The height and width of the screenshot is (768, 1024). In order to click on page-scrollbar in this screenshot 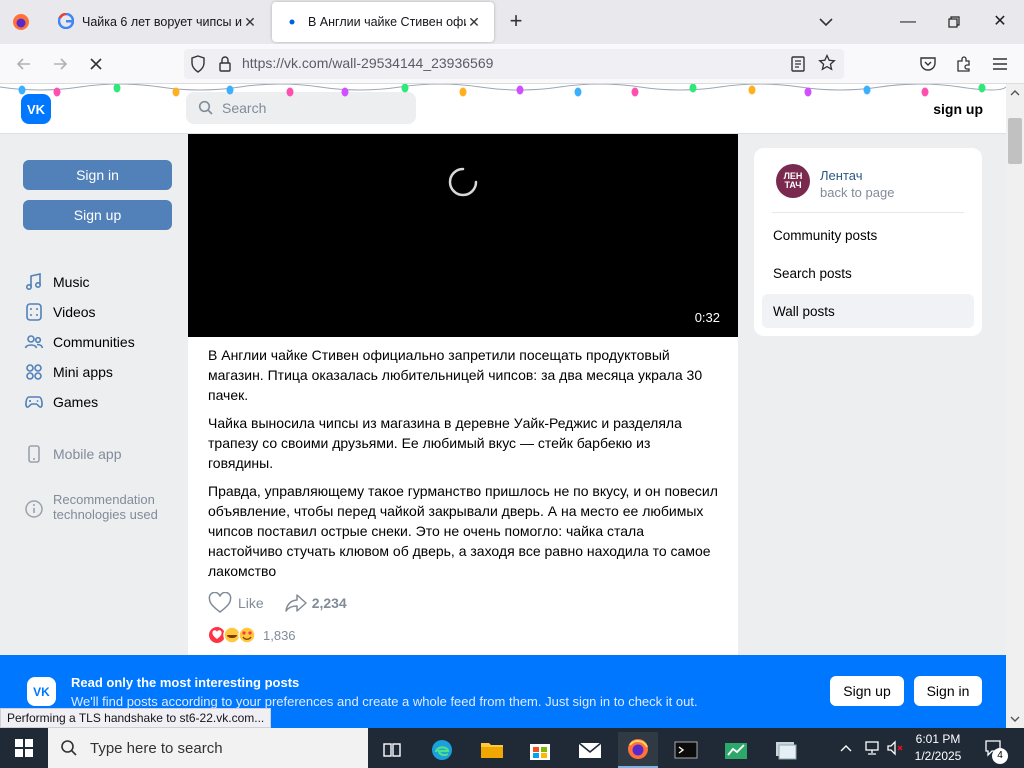, I will do `click(1015, 406)`.